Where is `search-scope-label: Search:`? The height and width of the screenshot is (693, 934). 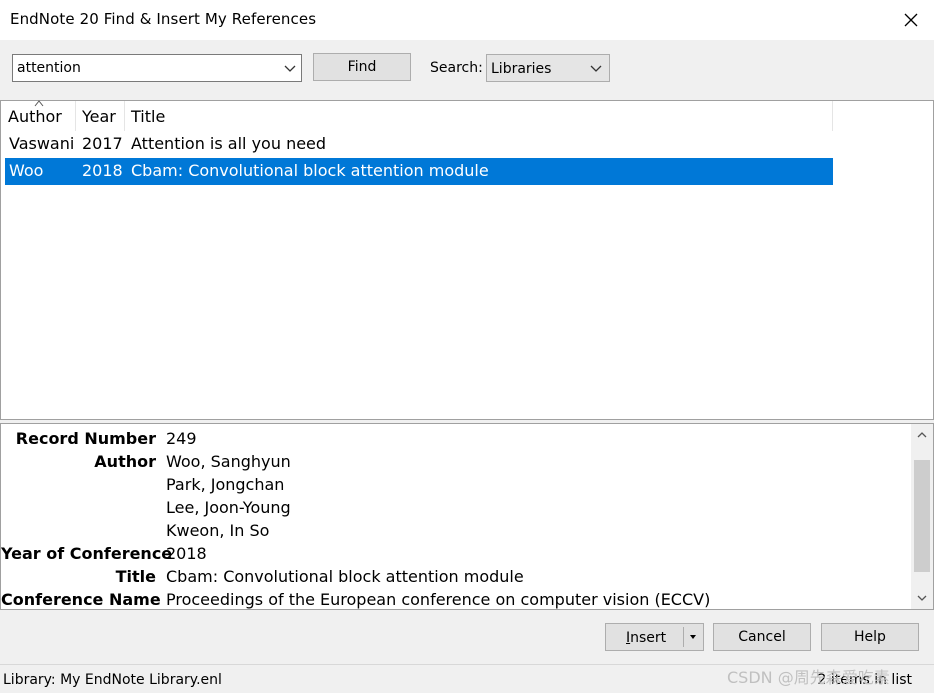
search-scope-label: Search: is located at coordinates (456, 68).